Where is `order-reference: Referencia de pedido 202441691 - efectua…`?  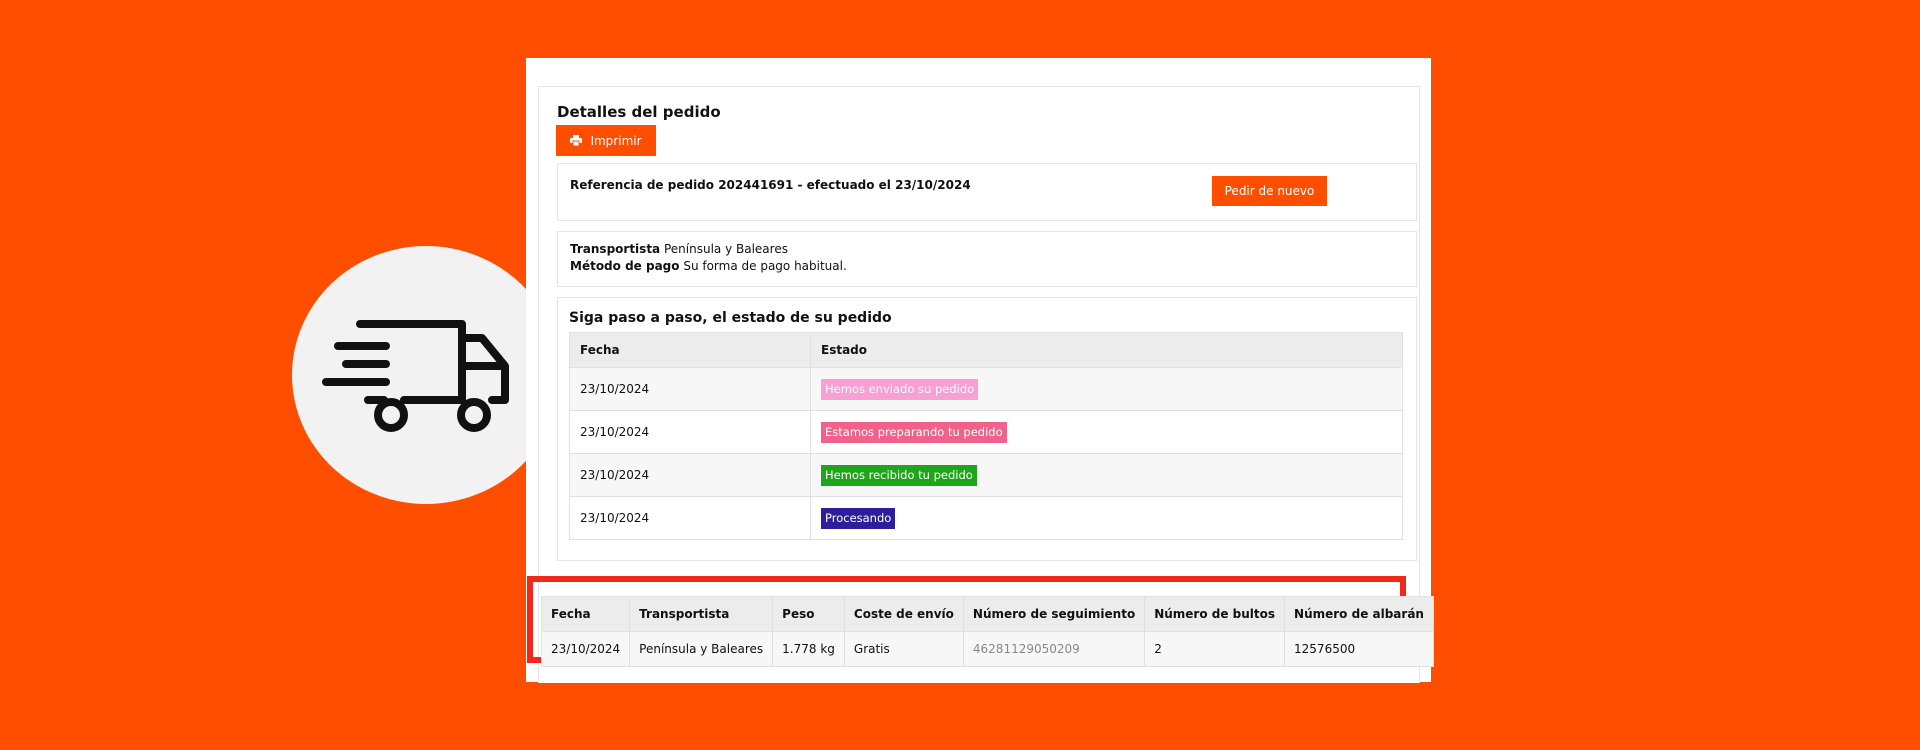
order-reference: Referencia de pedido 202441691 - efectua… is located at coordinates (770, 185).